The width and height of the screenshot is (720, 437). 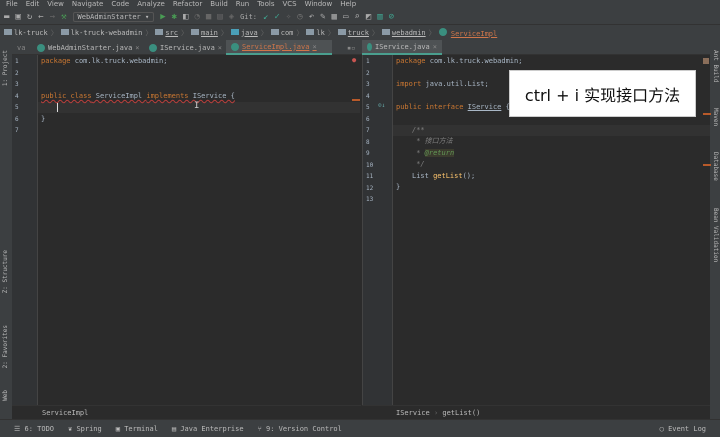 What do you see at coordinates (244, 32) in the screenshot?
I see `breadcrumb-item: java` at bounding box center [244, 32].